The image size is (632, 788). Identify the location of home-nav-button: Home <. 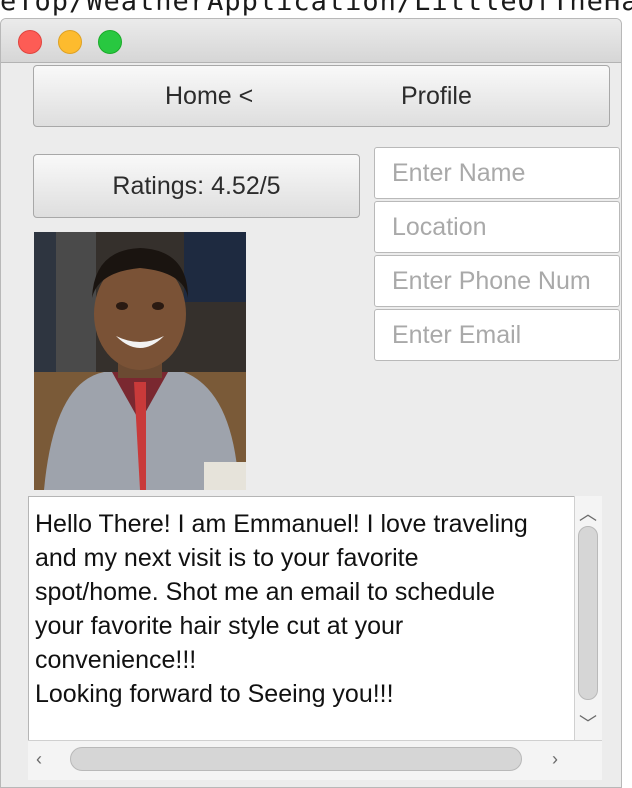
(209, 96).